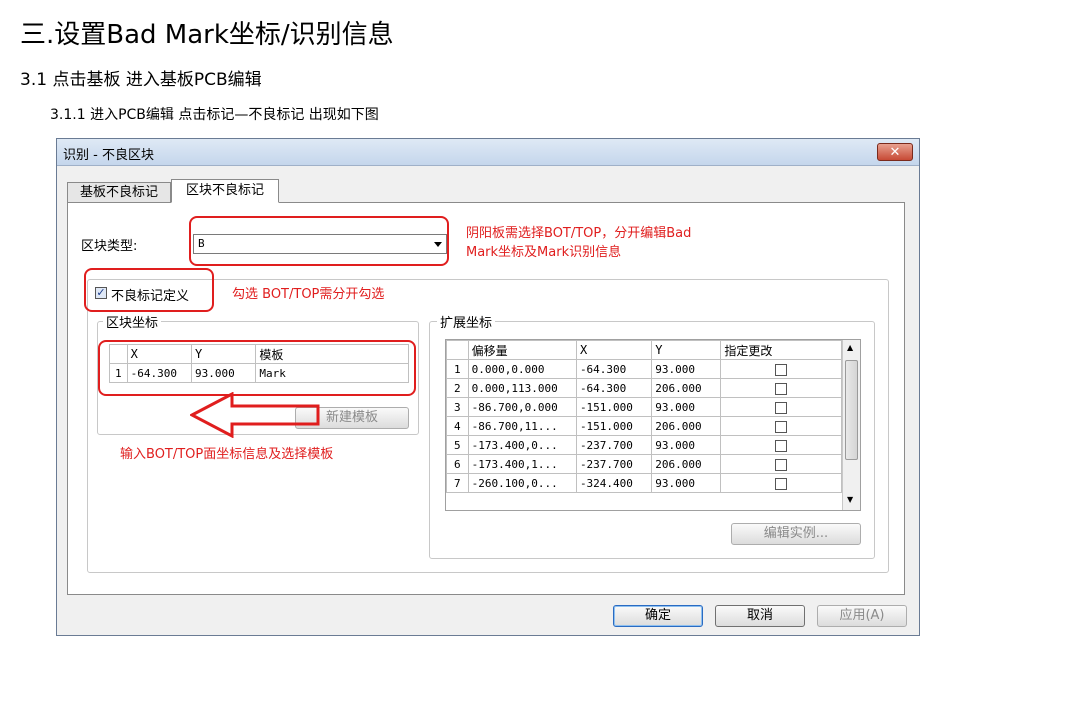  I want to click on apply-button: 应用(A), so click(862, 616).